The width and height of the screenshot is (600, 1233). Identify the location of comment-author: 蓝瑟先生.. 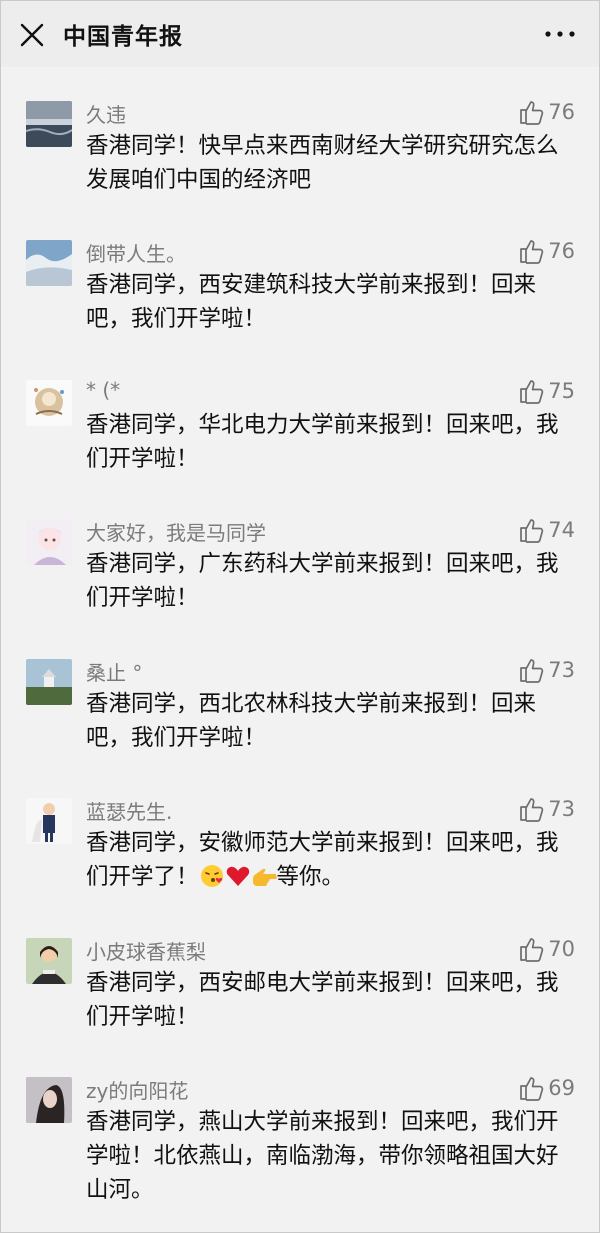
(129, 810).